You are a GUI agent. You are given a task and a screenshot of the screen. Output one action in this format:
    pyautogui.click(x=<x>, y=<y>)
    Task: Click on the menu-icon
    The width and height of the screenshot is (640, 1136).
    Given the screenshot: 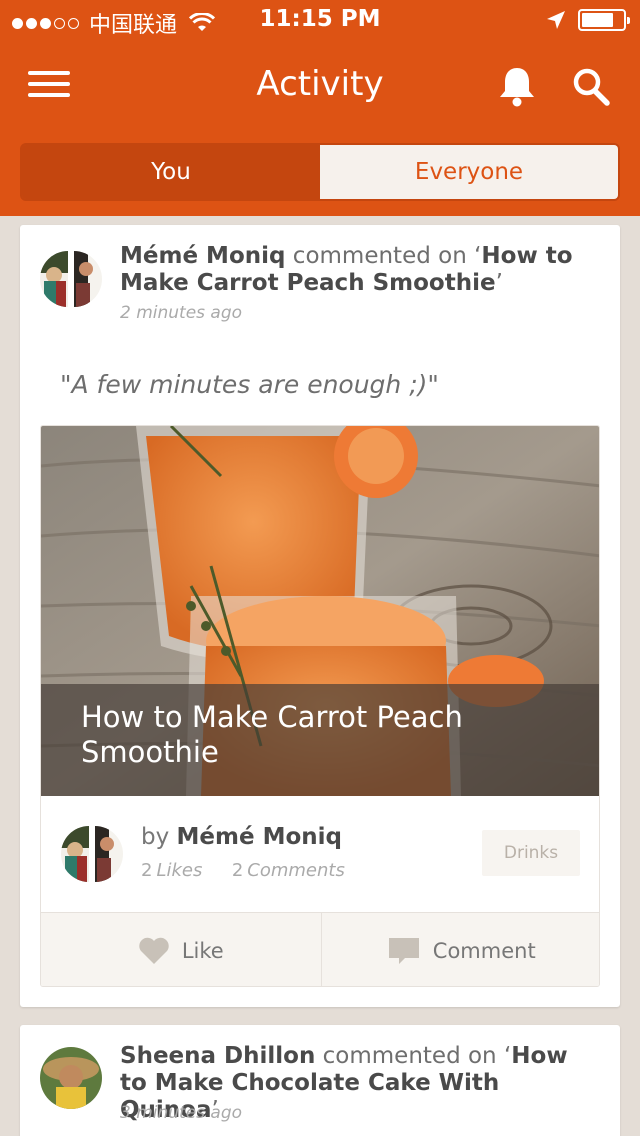 What is the action you would take?
    pyautogui.click(x=49, y=84)
    